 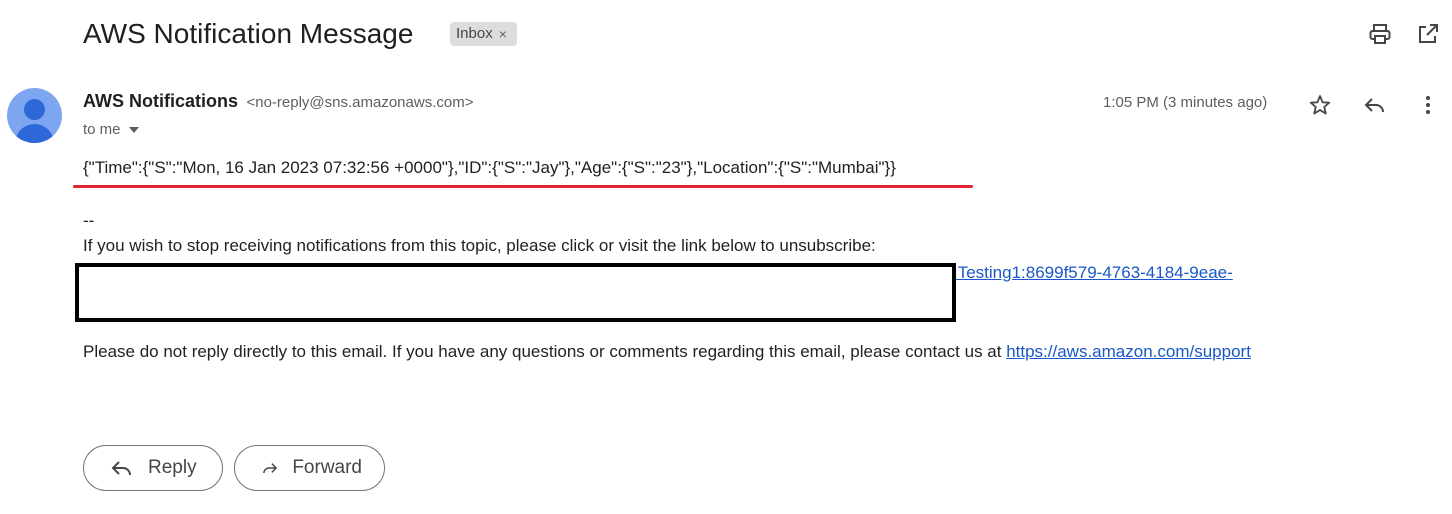 What do you see at coordinates (34, 115) in the screenshot?
I see `sender-avatar` at bounding box center [34, 115].